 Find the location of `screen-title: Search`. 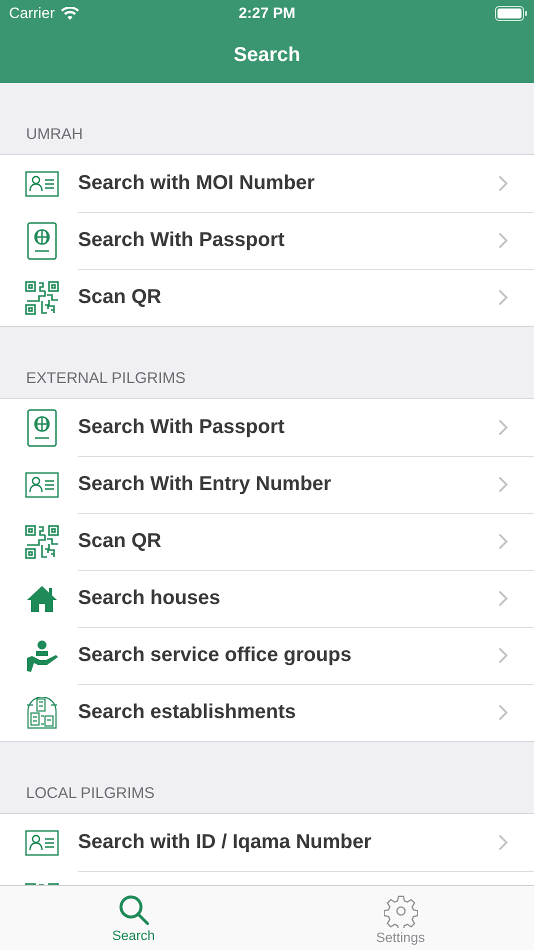

screen-title: Search is located at coordinates (267, 55).